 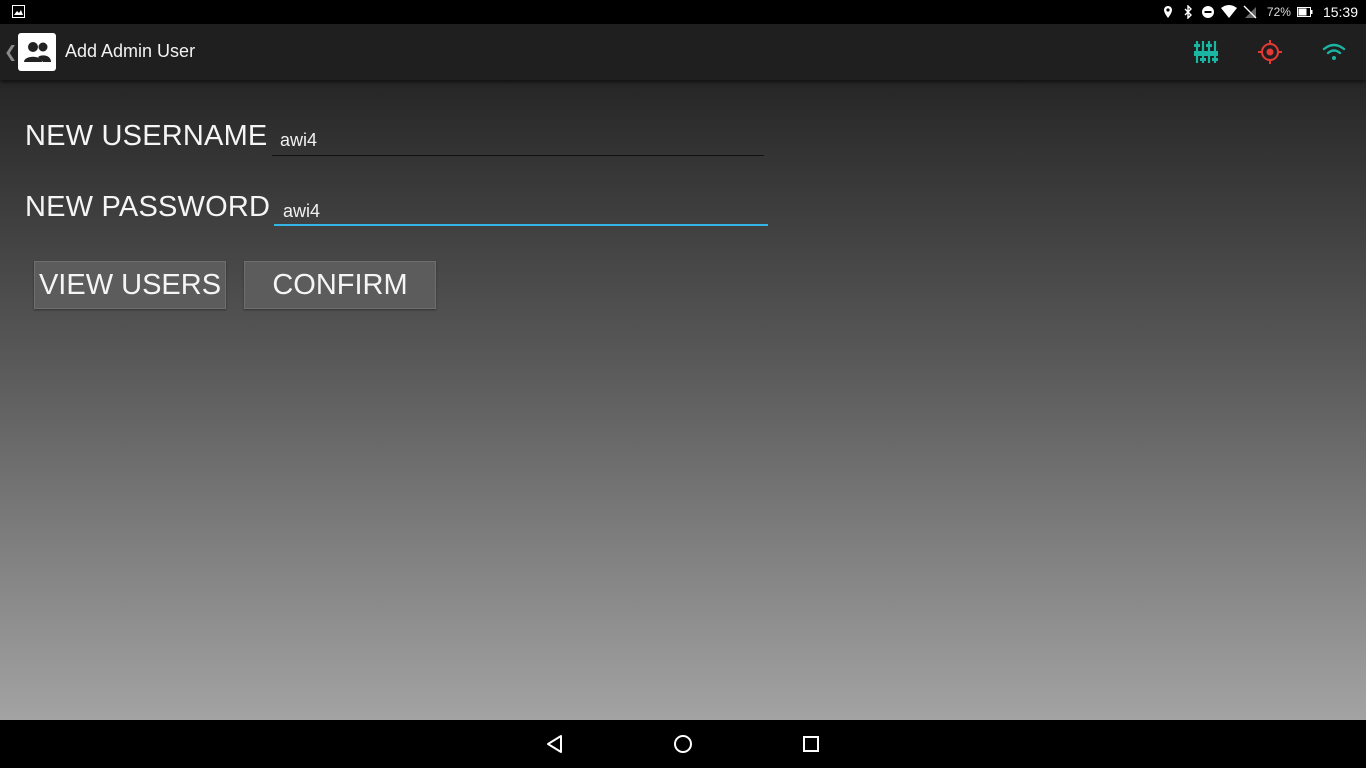 I want to click on wifi-icon, so click(x=1334, y=51).